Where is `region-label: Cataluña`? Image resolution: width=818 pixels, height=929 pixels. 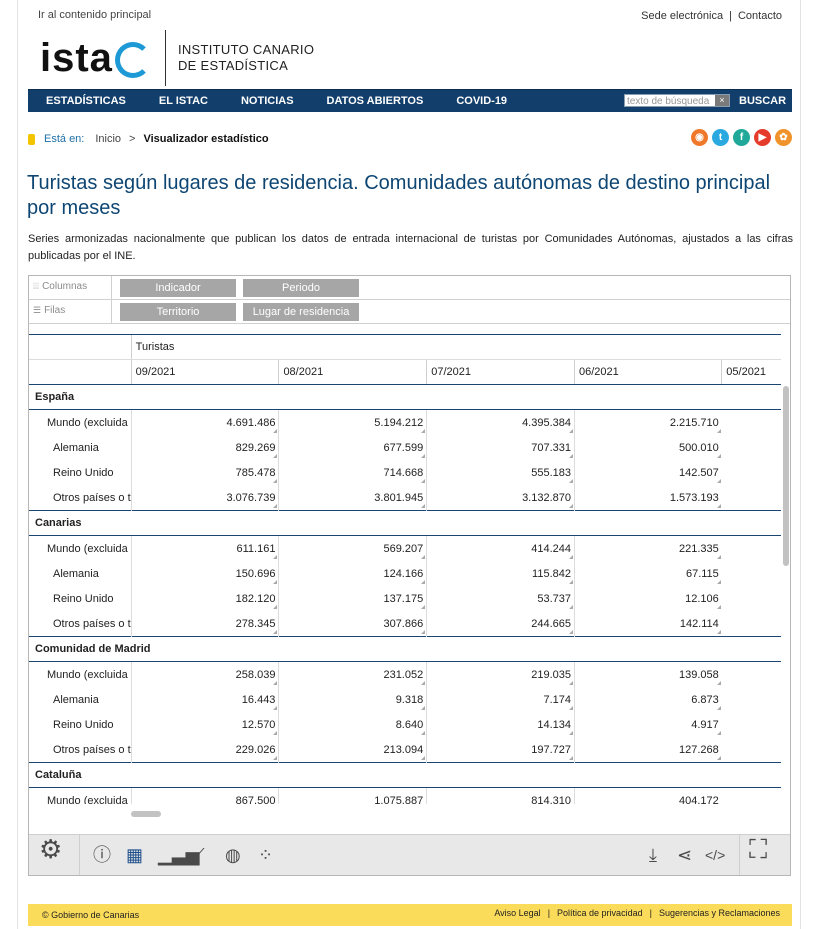
region-label: Cataluña is located at coordinates (405, 775).